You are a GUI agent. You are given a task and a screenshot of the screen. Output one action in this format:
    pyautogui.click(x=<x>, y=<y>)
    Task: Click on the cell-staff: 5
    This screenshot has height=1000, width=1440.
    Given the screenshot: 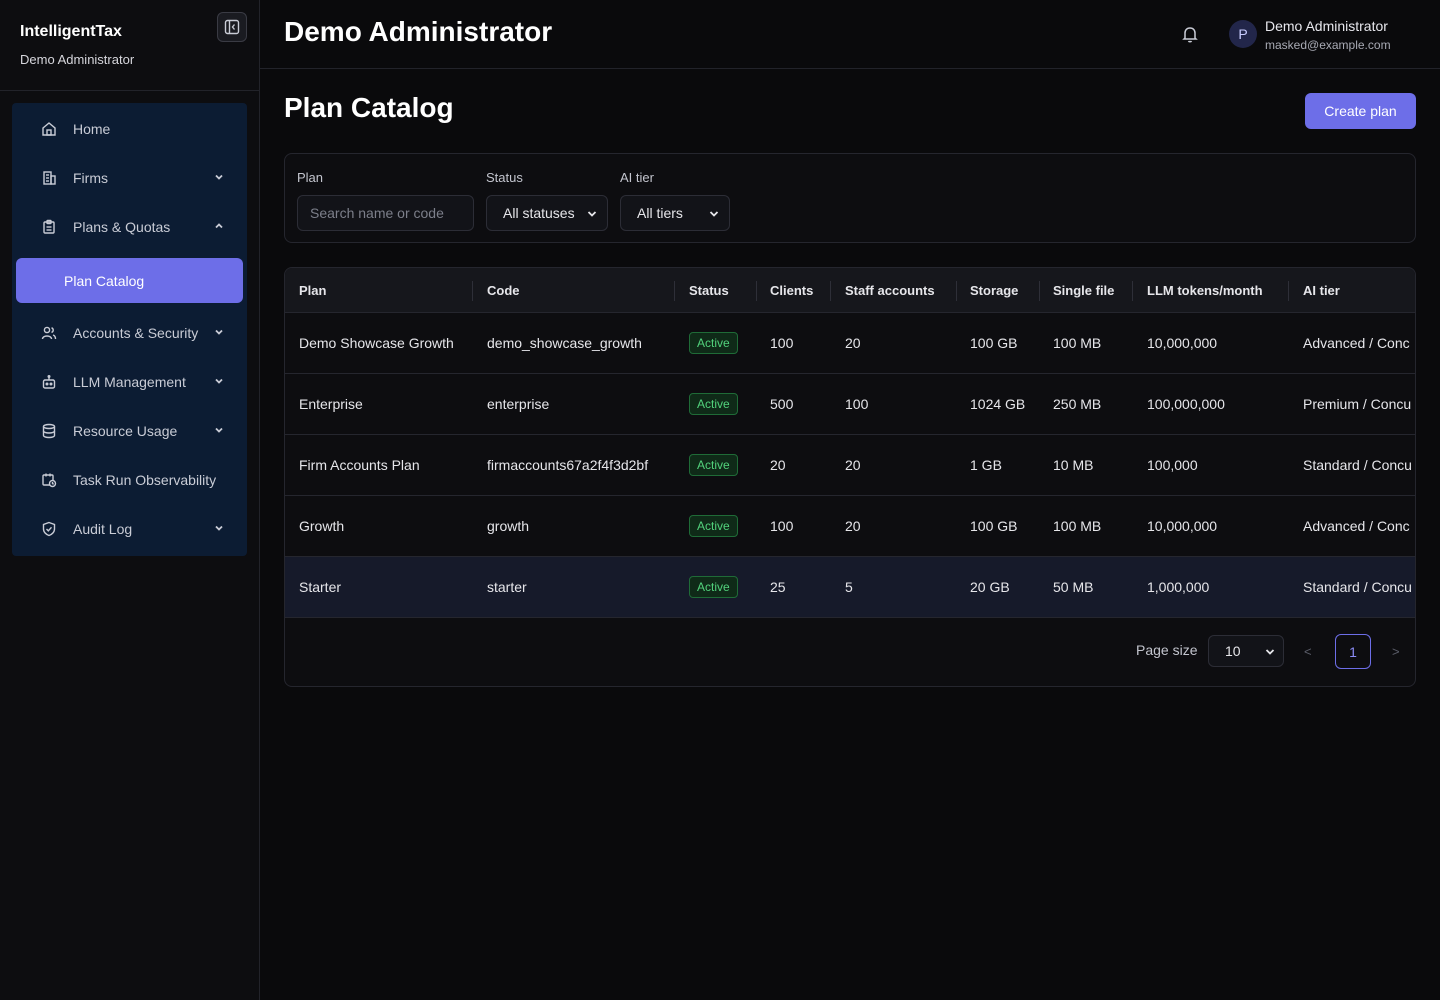 What is the action you would take?
    pyautogui.click(x=849, y=587)
    